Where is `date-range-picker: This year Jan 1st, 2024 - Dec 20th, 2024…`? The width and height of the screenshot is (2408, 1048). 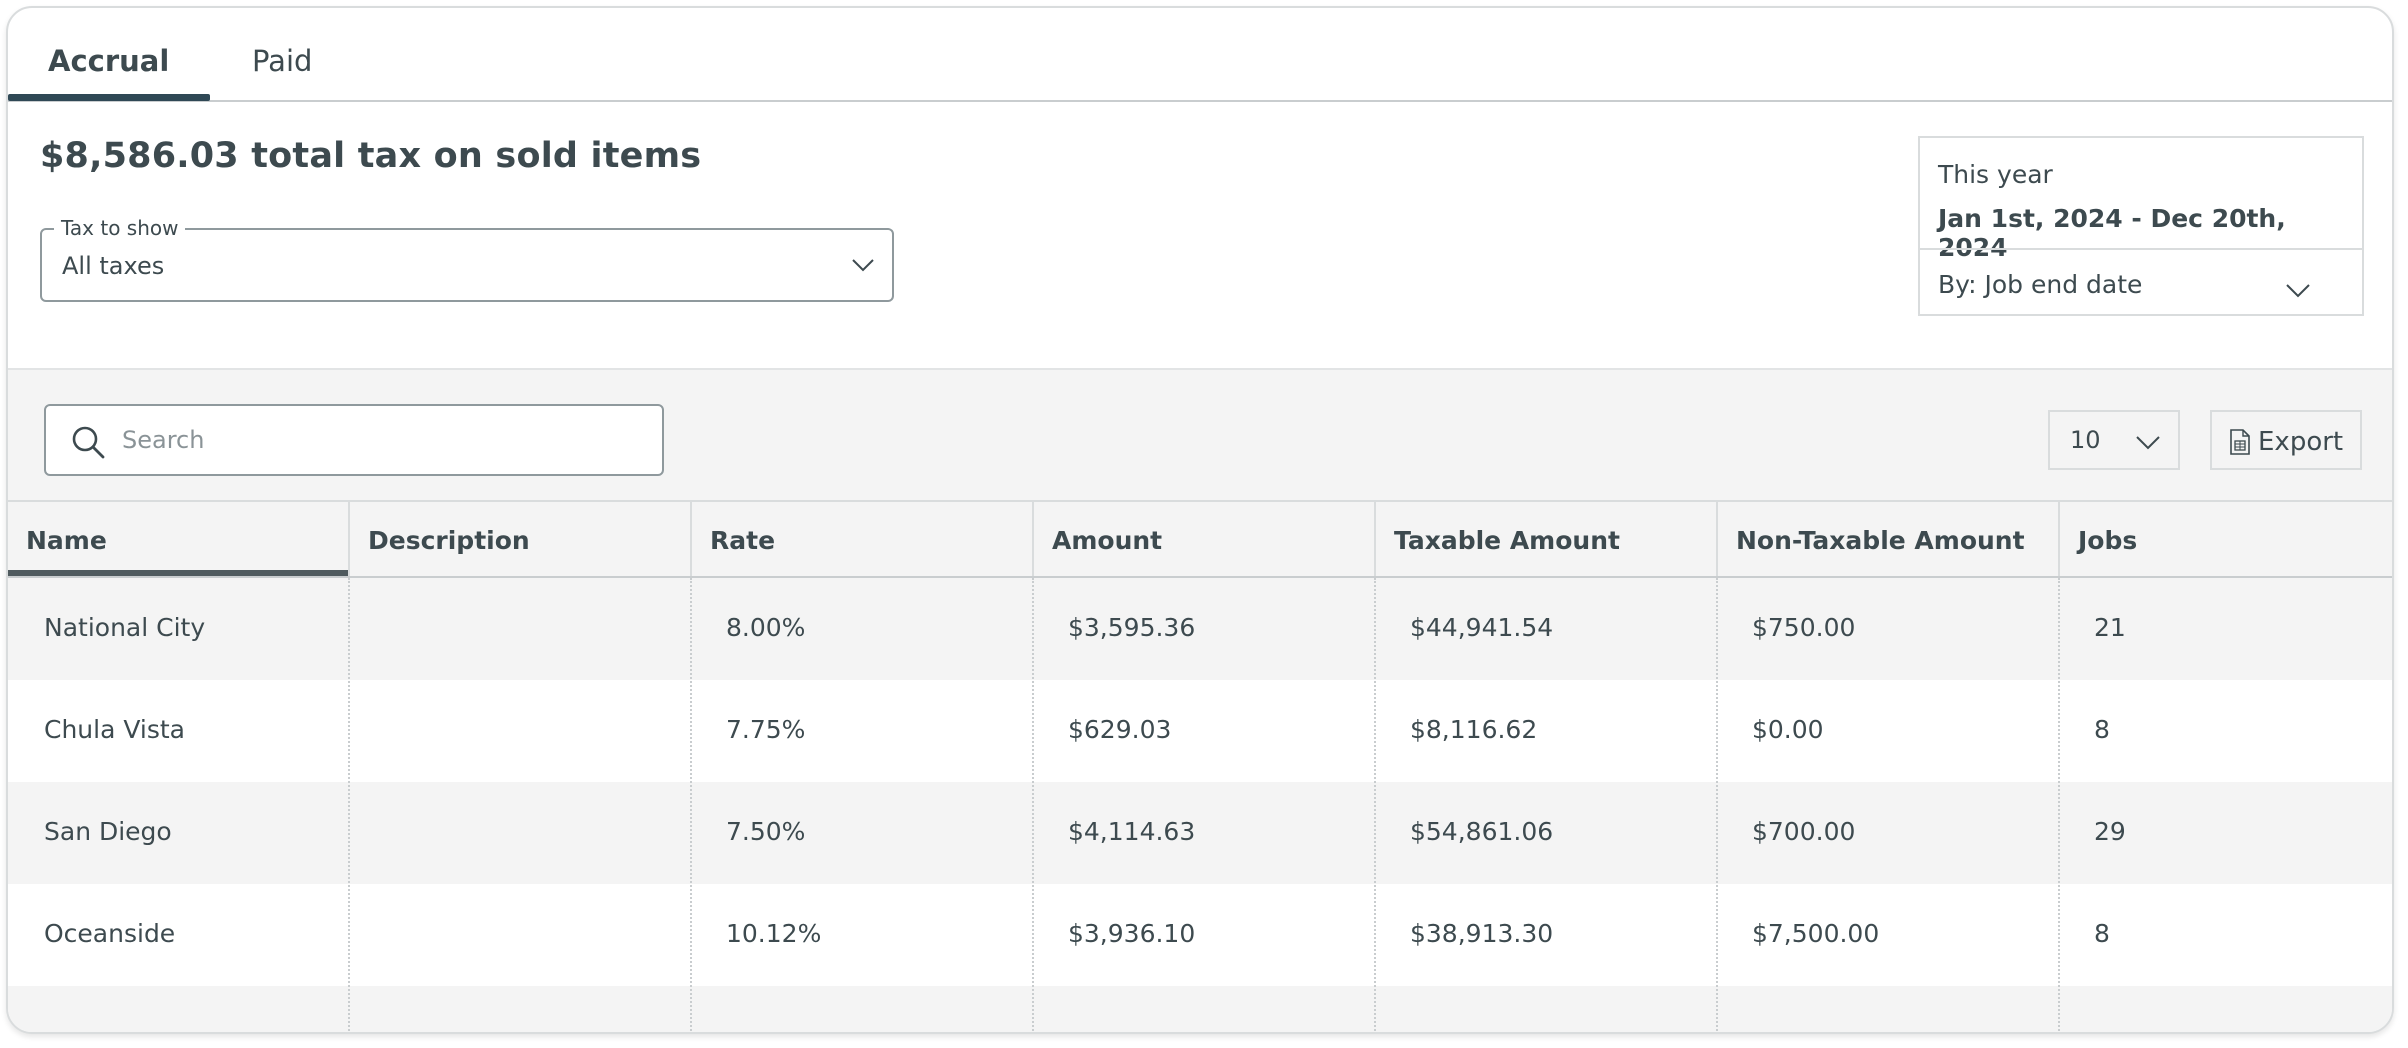 date-range-picker: This year Jan 1st, 2024 - Dec 20th, 2024… is located at coordinates (2141, 226).